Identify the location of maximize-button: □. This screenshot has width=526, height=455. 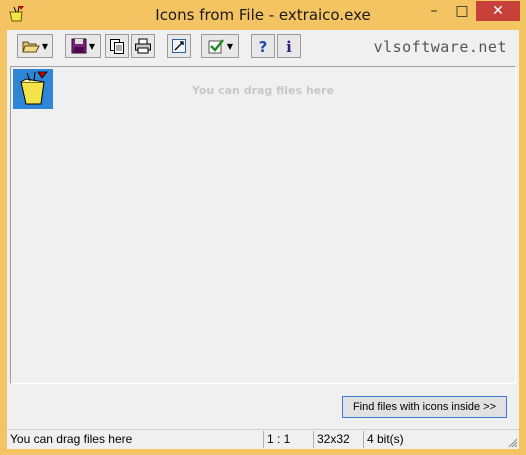
(462, 11).